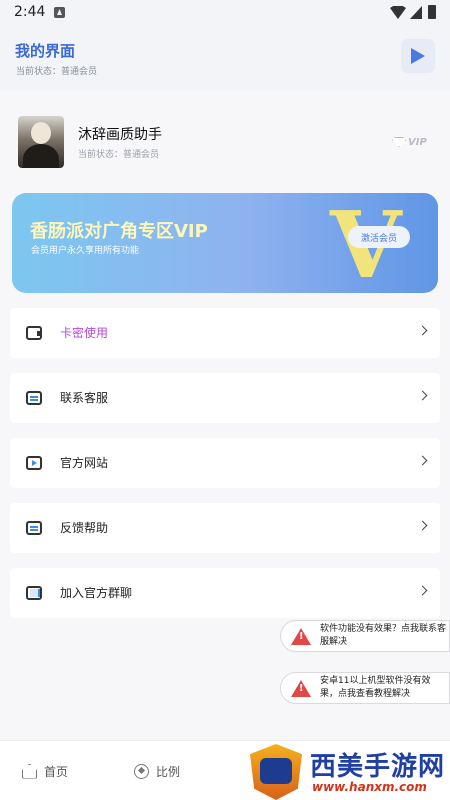 The width and height of the screenshot is (450, 800). What do you see at coordinates (416, 12) in the screenshot?
I see `signal-icon` at bounding box center [416, 12].